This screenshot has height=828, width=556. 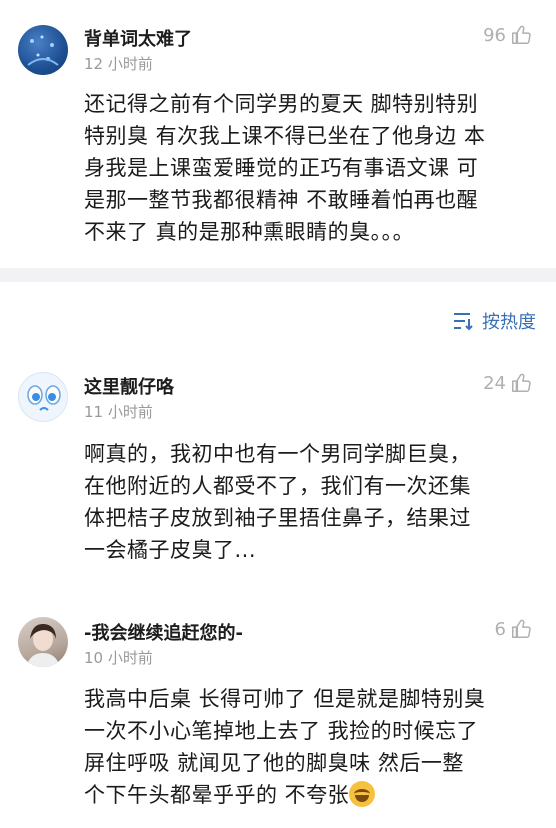 I want to click on comment-line: 是那一整节我都很精神 不敢睡着怕再也醒, so click(x=281, y=200).